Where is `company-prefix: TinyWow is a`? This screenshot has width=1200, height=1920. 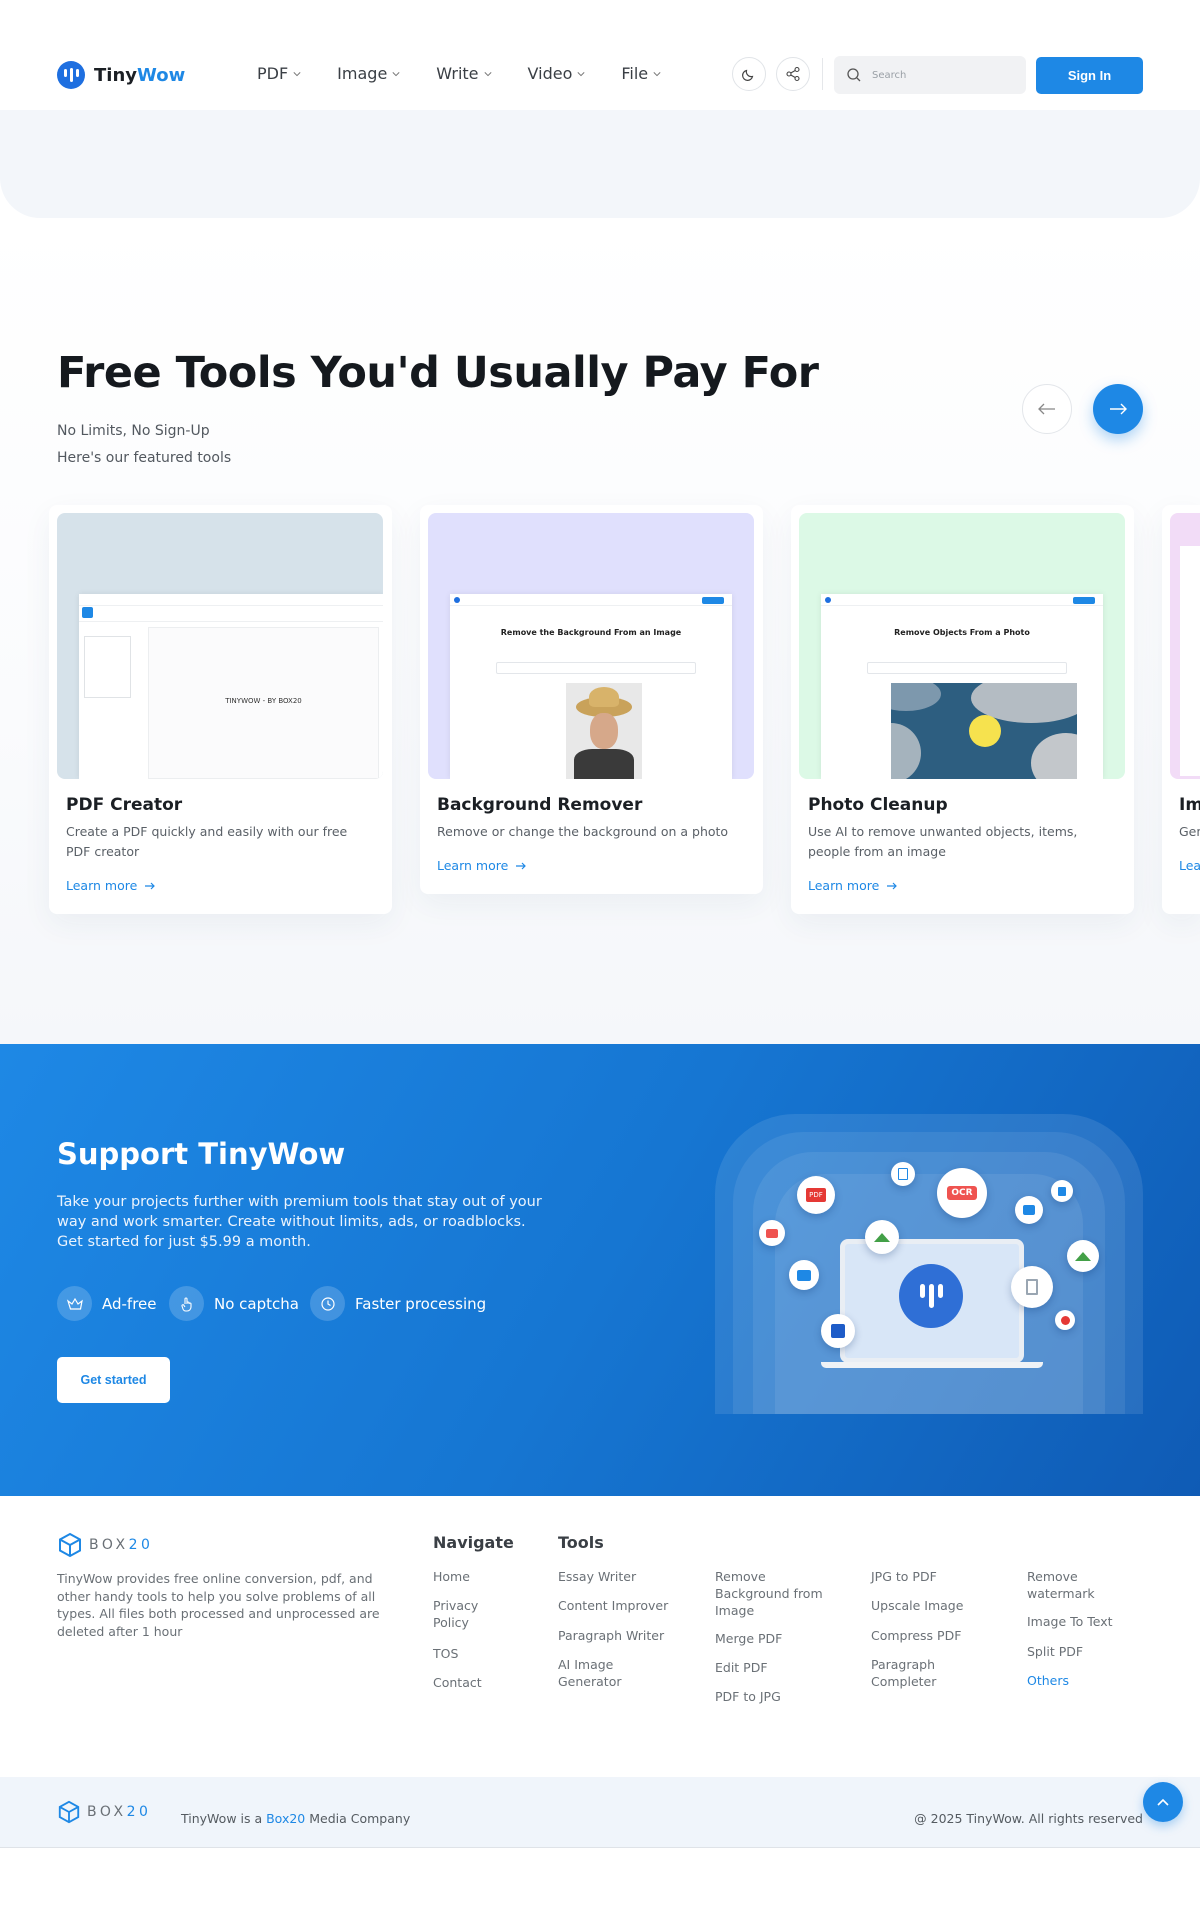
company-prefix: TinyWow is a is located at coordinates (224, 1818).